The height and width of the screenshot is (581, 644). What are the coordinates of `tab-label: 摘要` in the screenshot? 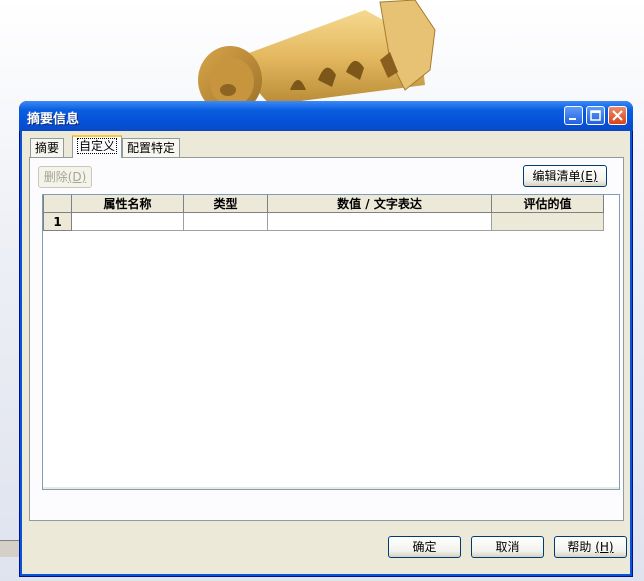 It's located at (47, 148).